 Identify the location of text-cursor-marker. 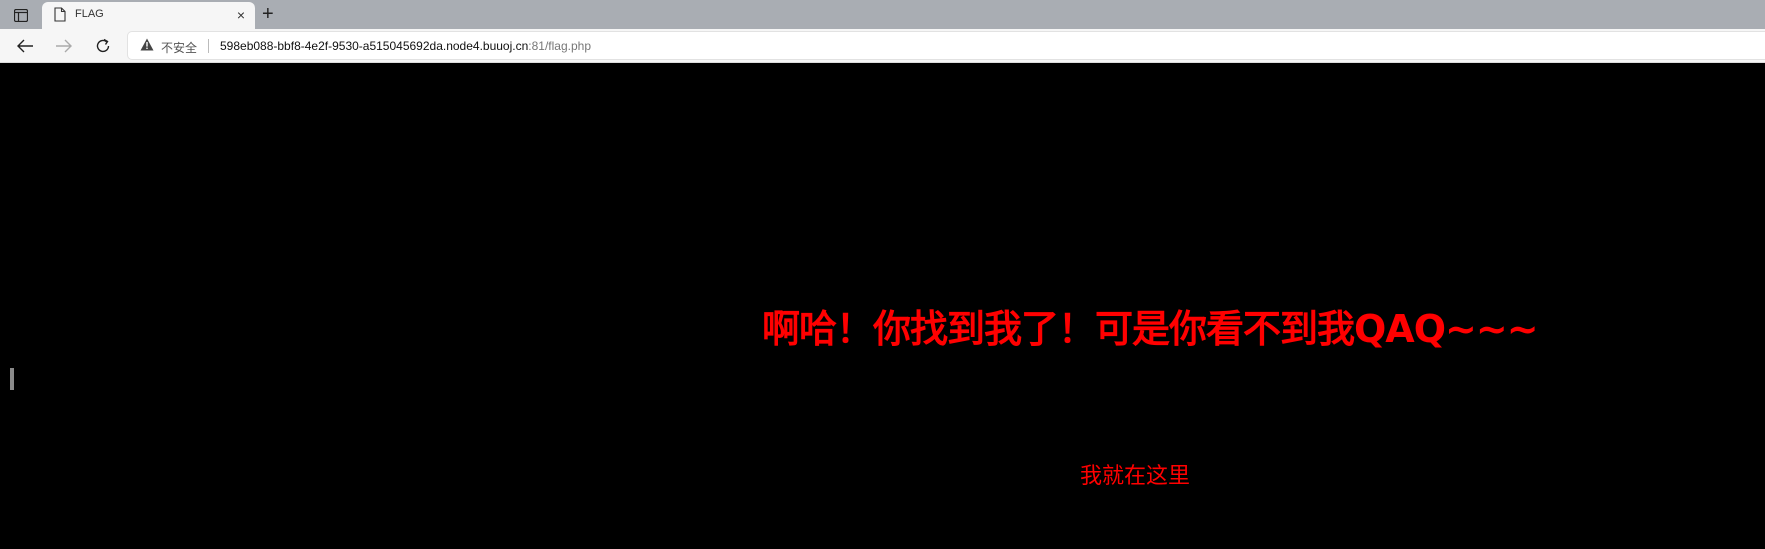
(12, 379).